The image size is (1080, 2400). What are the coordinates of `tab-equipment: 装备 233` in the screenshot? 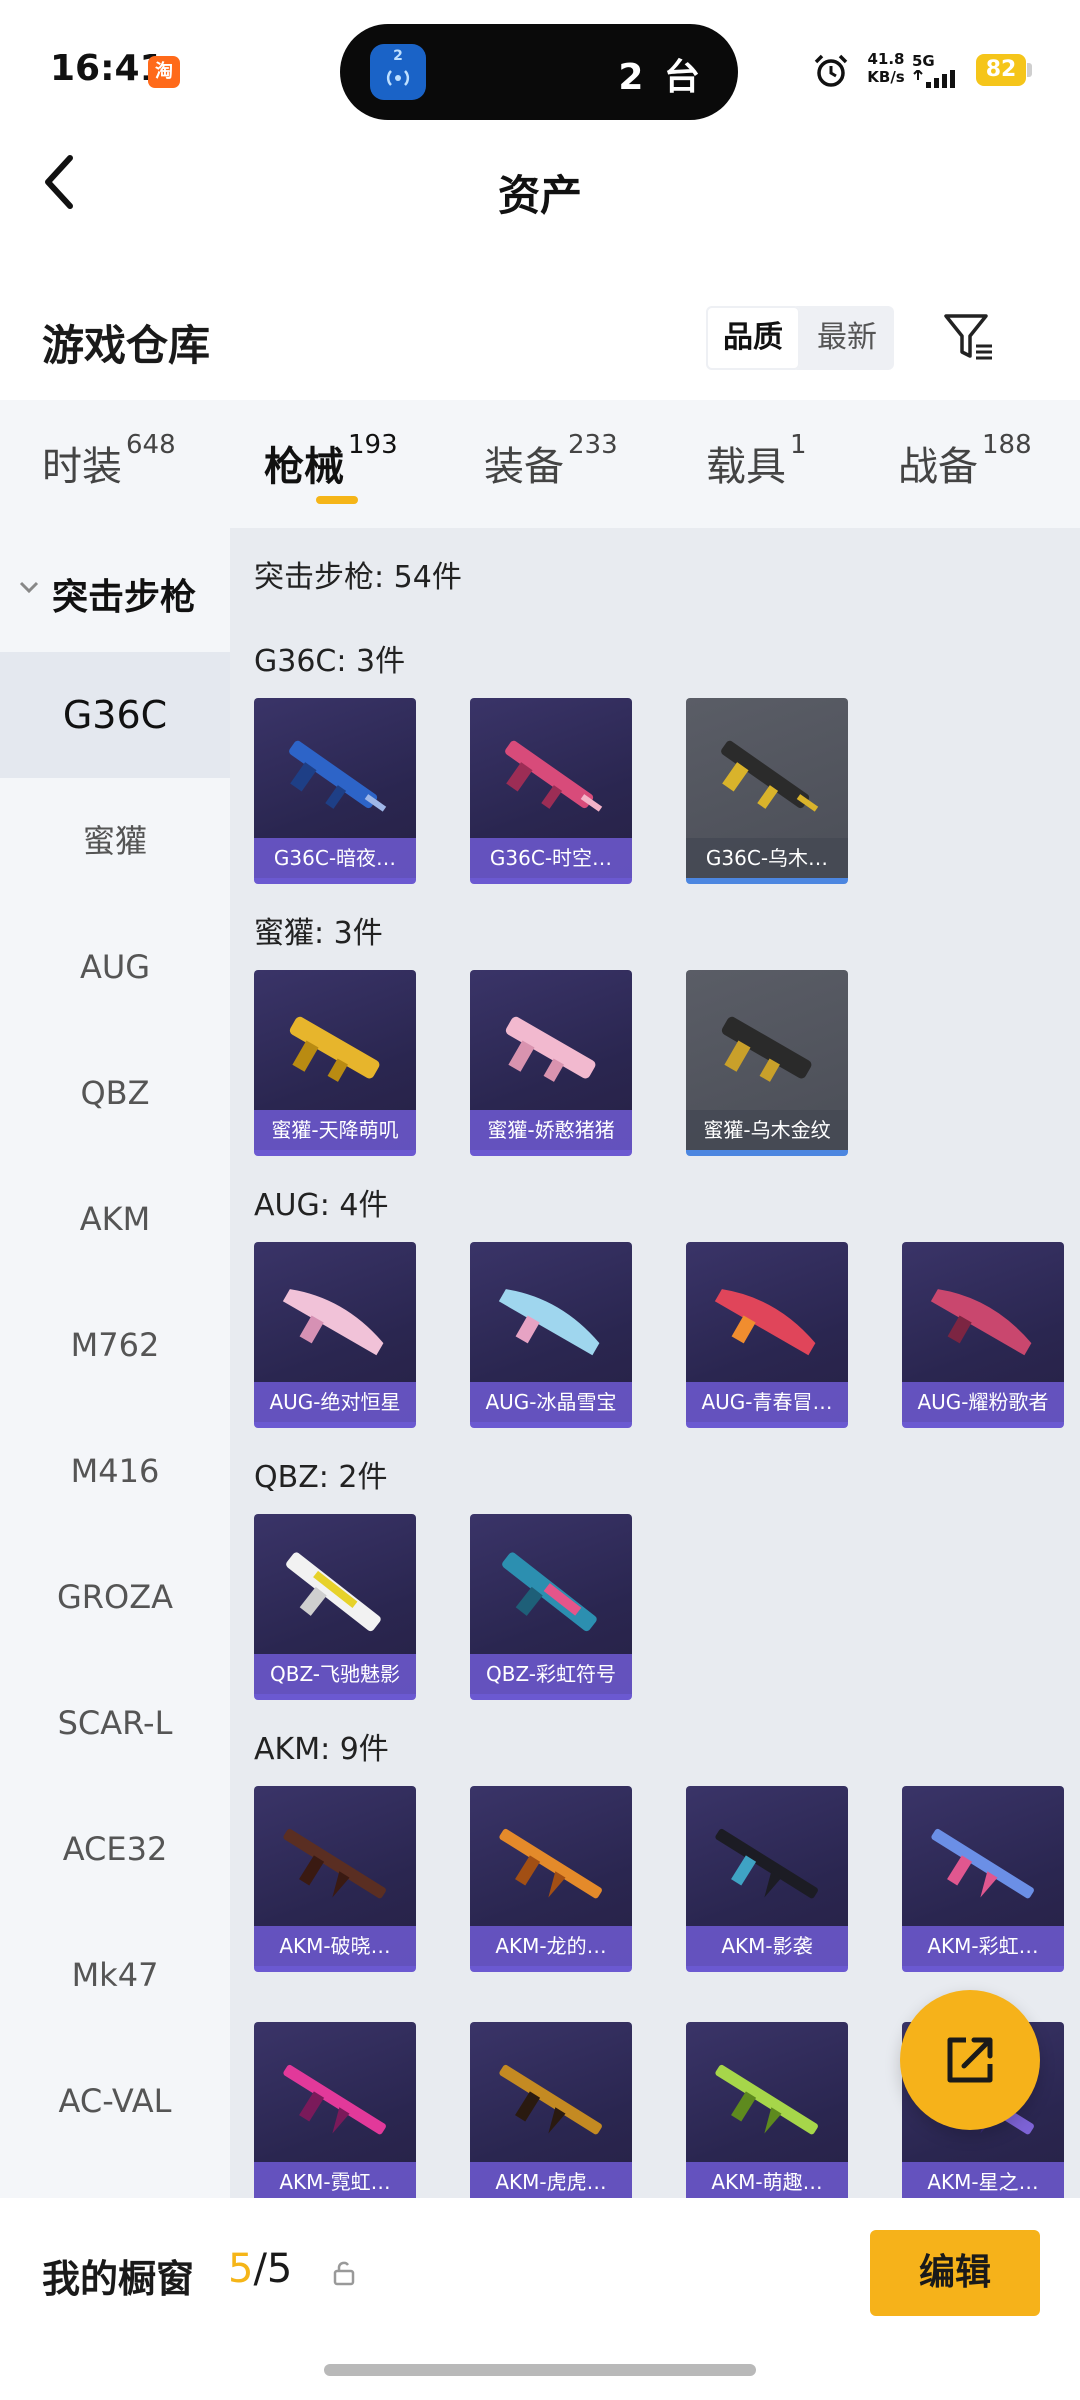 It's located at (551, 461).